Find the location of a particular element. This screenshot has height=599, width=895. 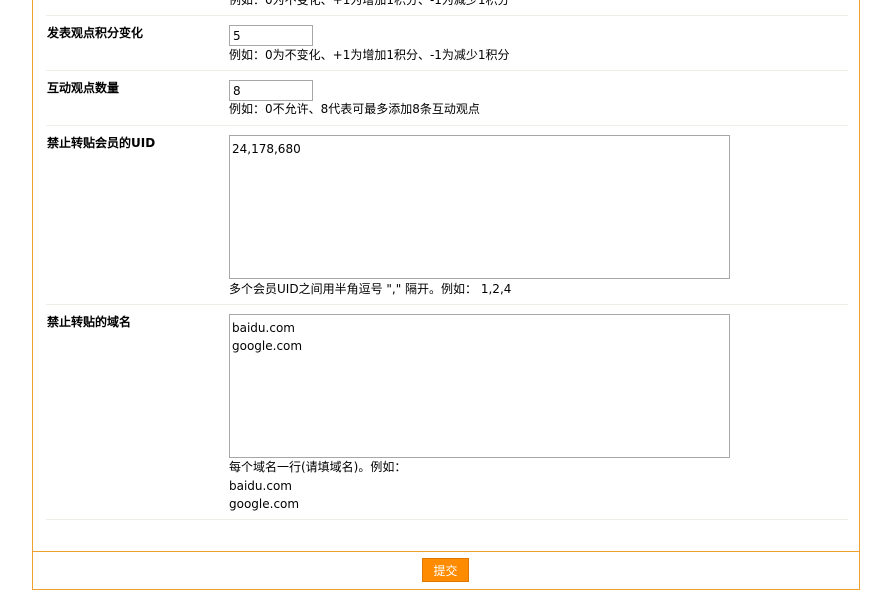

row-label: 禁止转贴会员的UID is located at coordinates (101, 143).